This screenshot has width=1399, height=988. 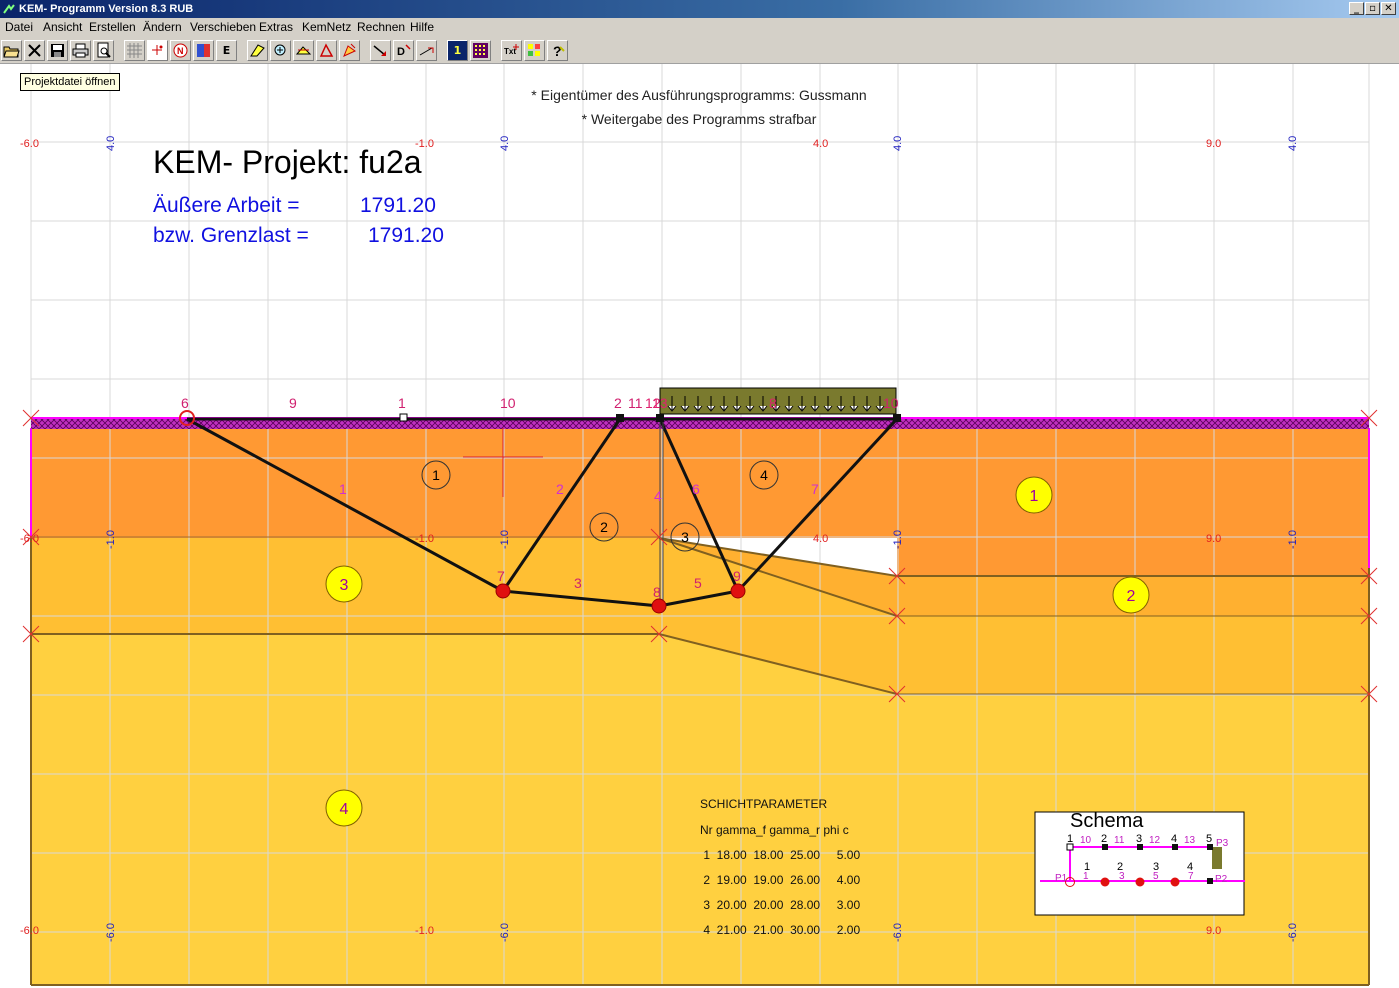 What do you see at coordinates (698, 583) in the screenshot?
I see `node-label: 5` at bounding box center [698, 583].